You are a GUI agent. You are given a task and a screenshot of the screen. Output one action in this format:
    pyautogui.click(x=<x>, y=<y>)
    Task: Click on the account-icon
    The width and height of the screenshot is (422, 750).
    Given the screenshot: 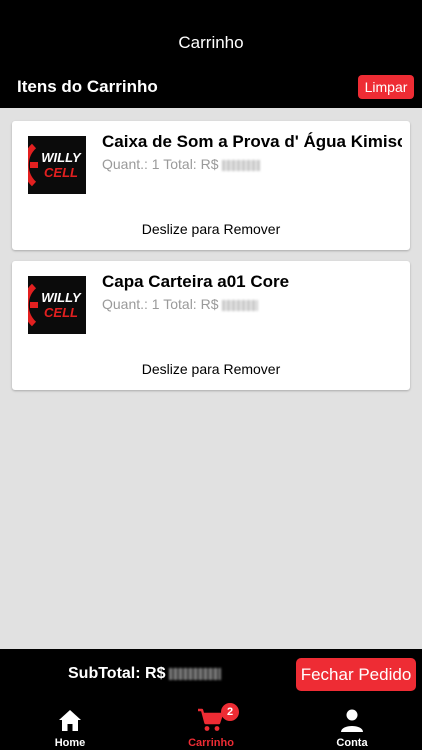 What is the action you would take?
    pyautogui.click(x=352, y=720)
    